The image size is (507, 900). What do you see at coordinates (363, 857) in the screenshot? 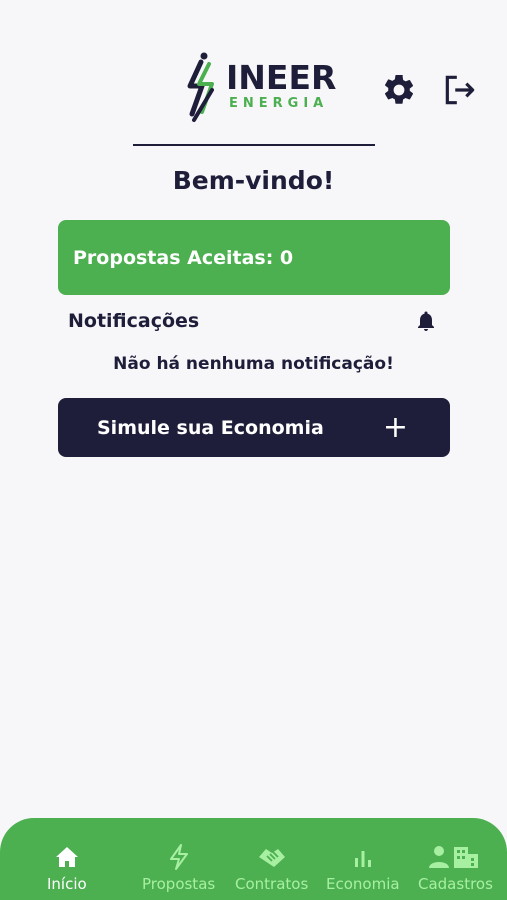
I see `bar-chart-icon` at bounding box center [363, 857].